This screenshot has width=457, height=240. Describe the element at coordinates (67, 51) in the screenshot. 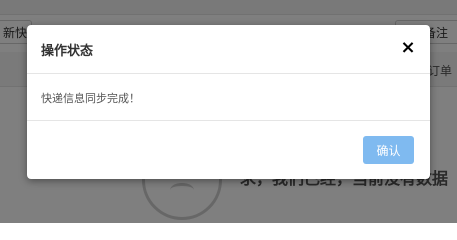

I see `dialog-title: 操作状态` at that location.